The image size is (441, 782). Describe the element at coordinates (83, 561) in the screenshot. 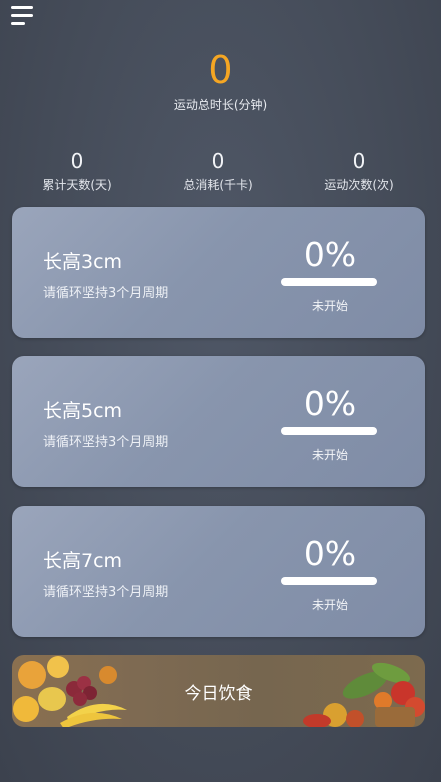

I see `plan-title: 长高7cm` at that location.